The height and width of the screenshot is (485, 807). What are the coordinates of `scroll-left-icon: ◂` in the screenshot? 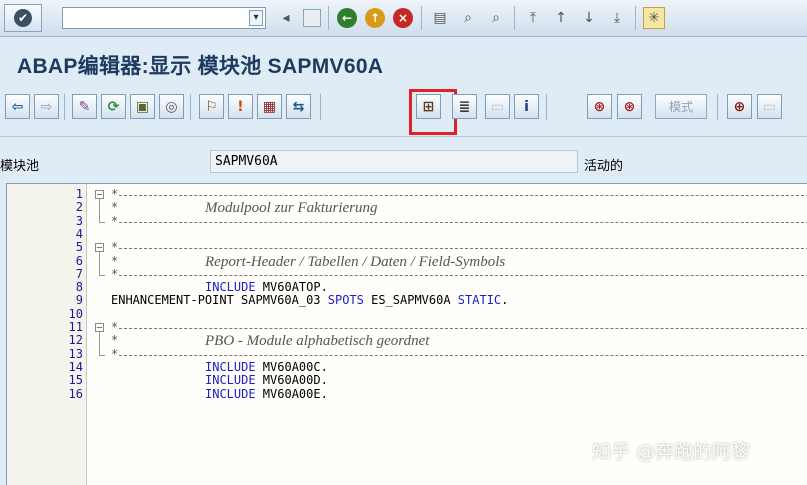 It's located at (286, 18).